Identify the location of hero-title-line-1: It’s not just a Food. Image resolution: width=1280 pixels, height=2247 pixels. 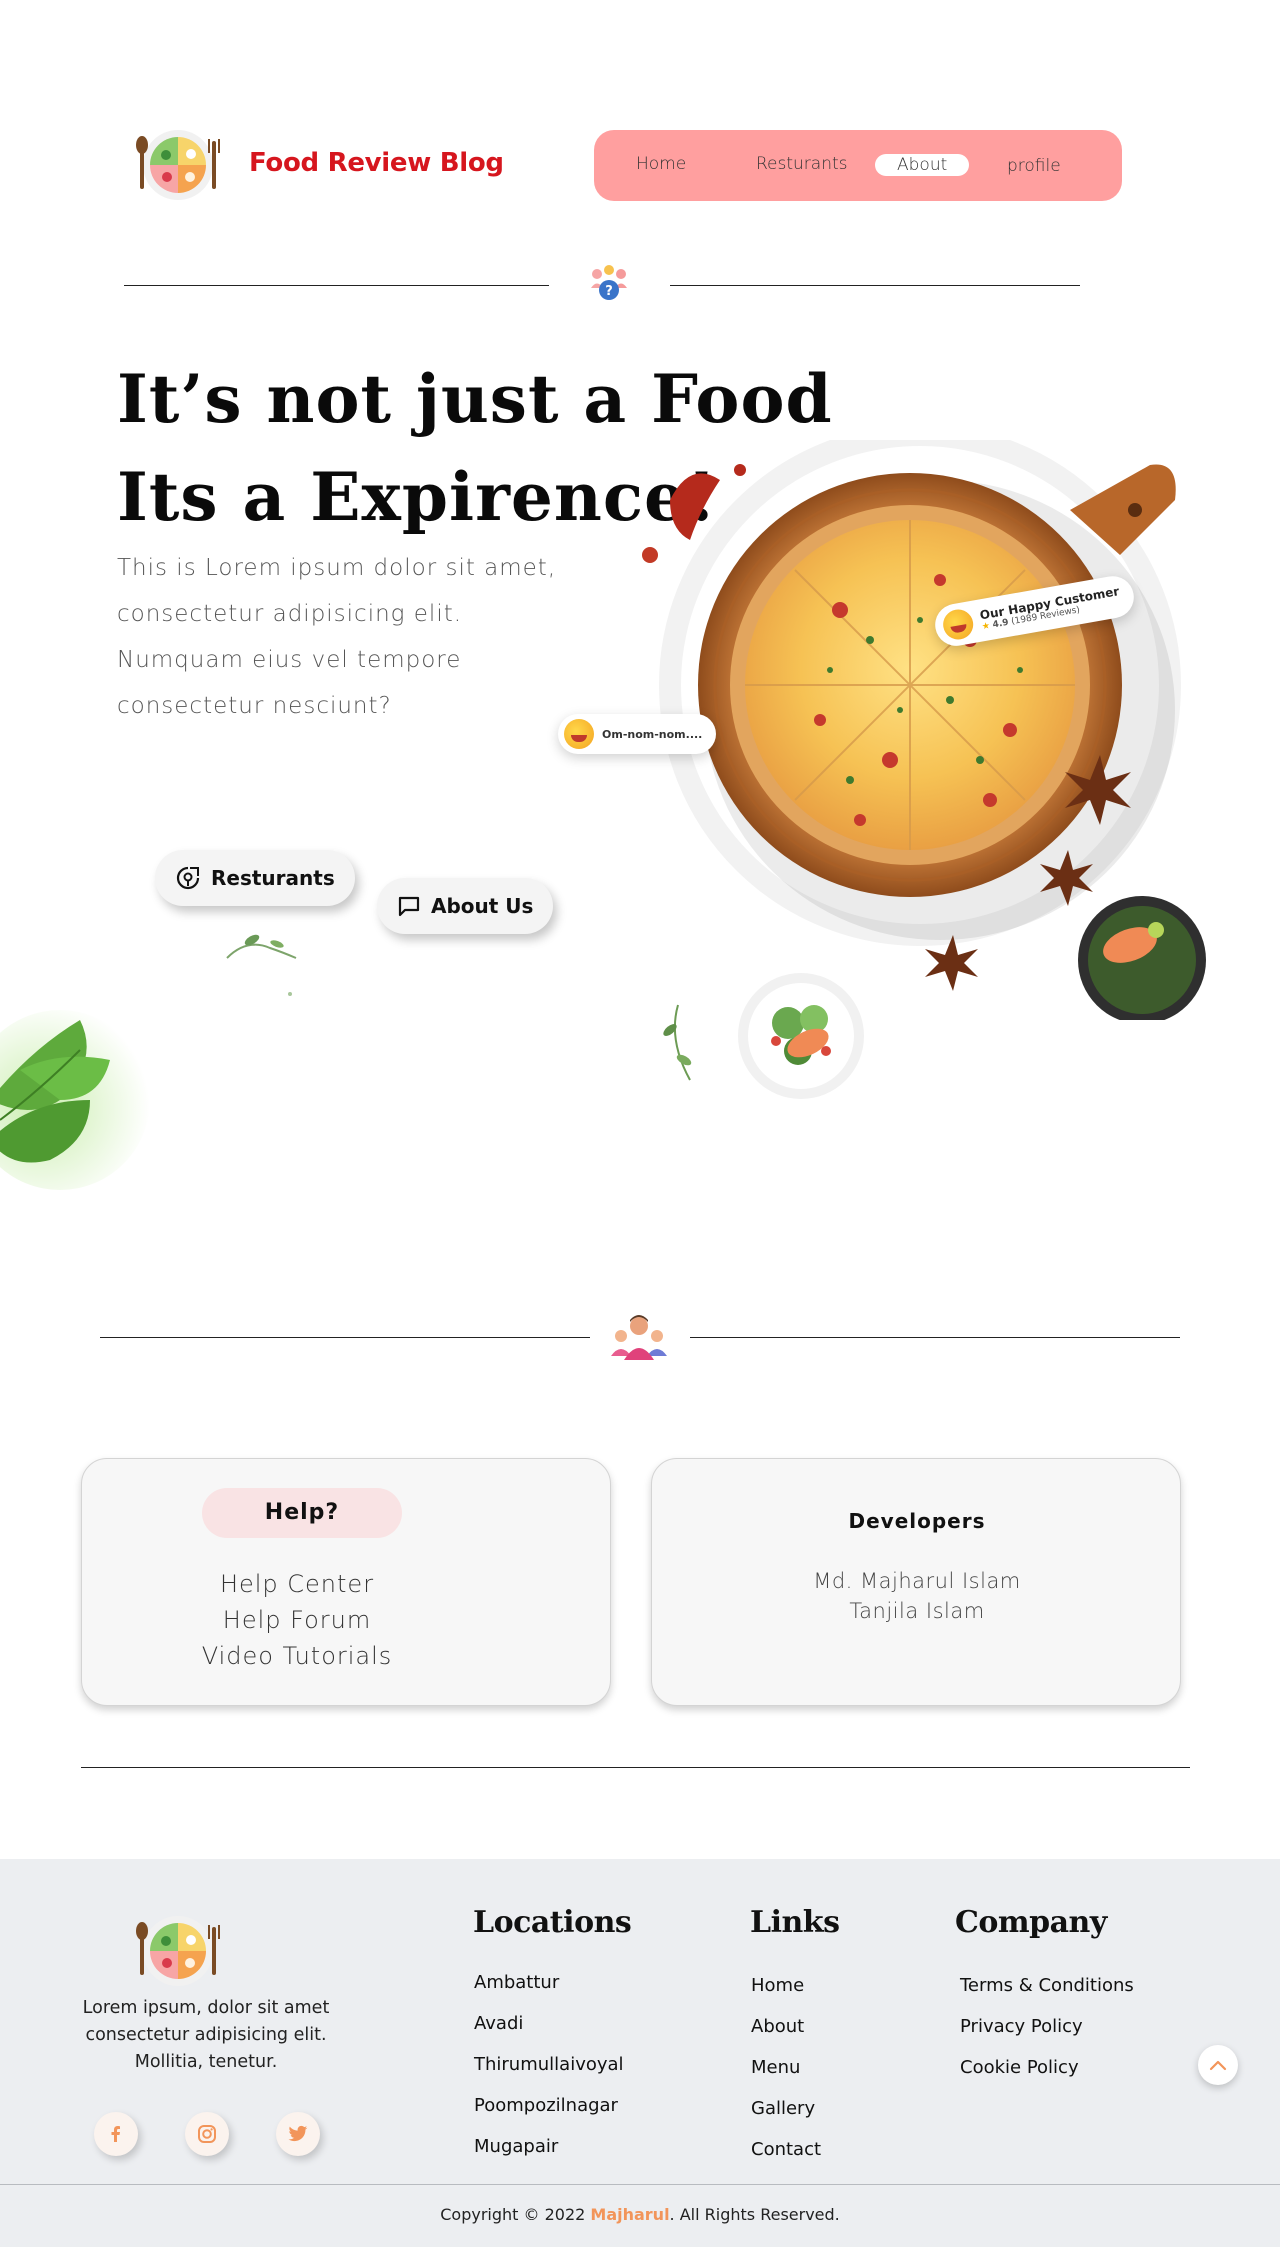
(475, 399).